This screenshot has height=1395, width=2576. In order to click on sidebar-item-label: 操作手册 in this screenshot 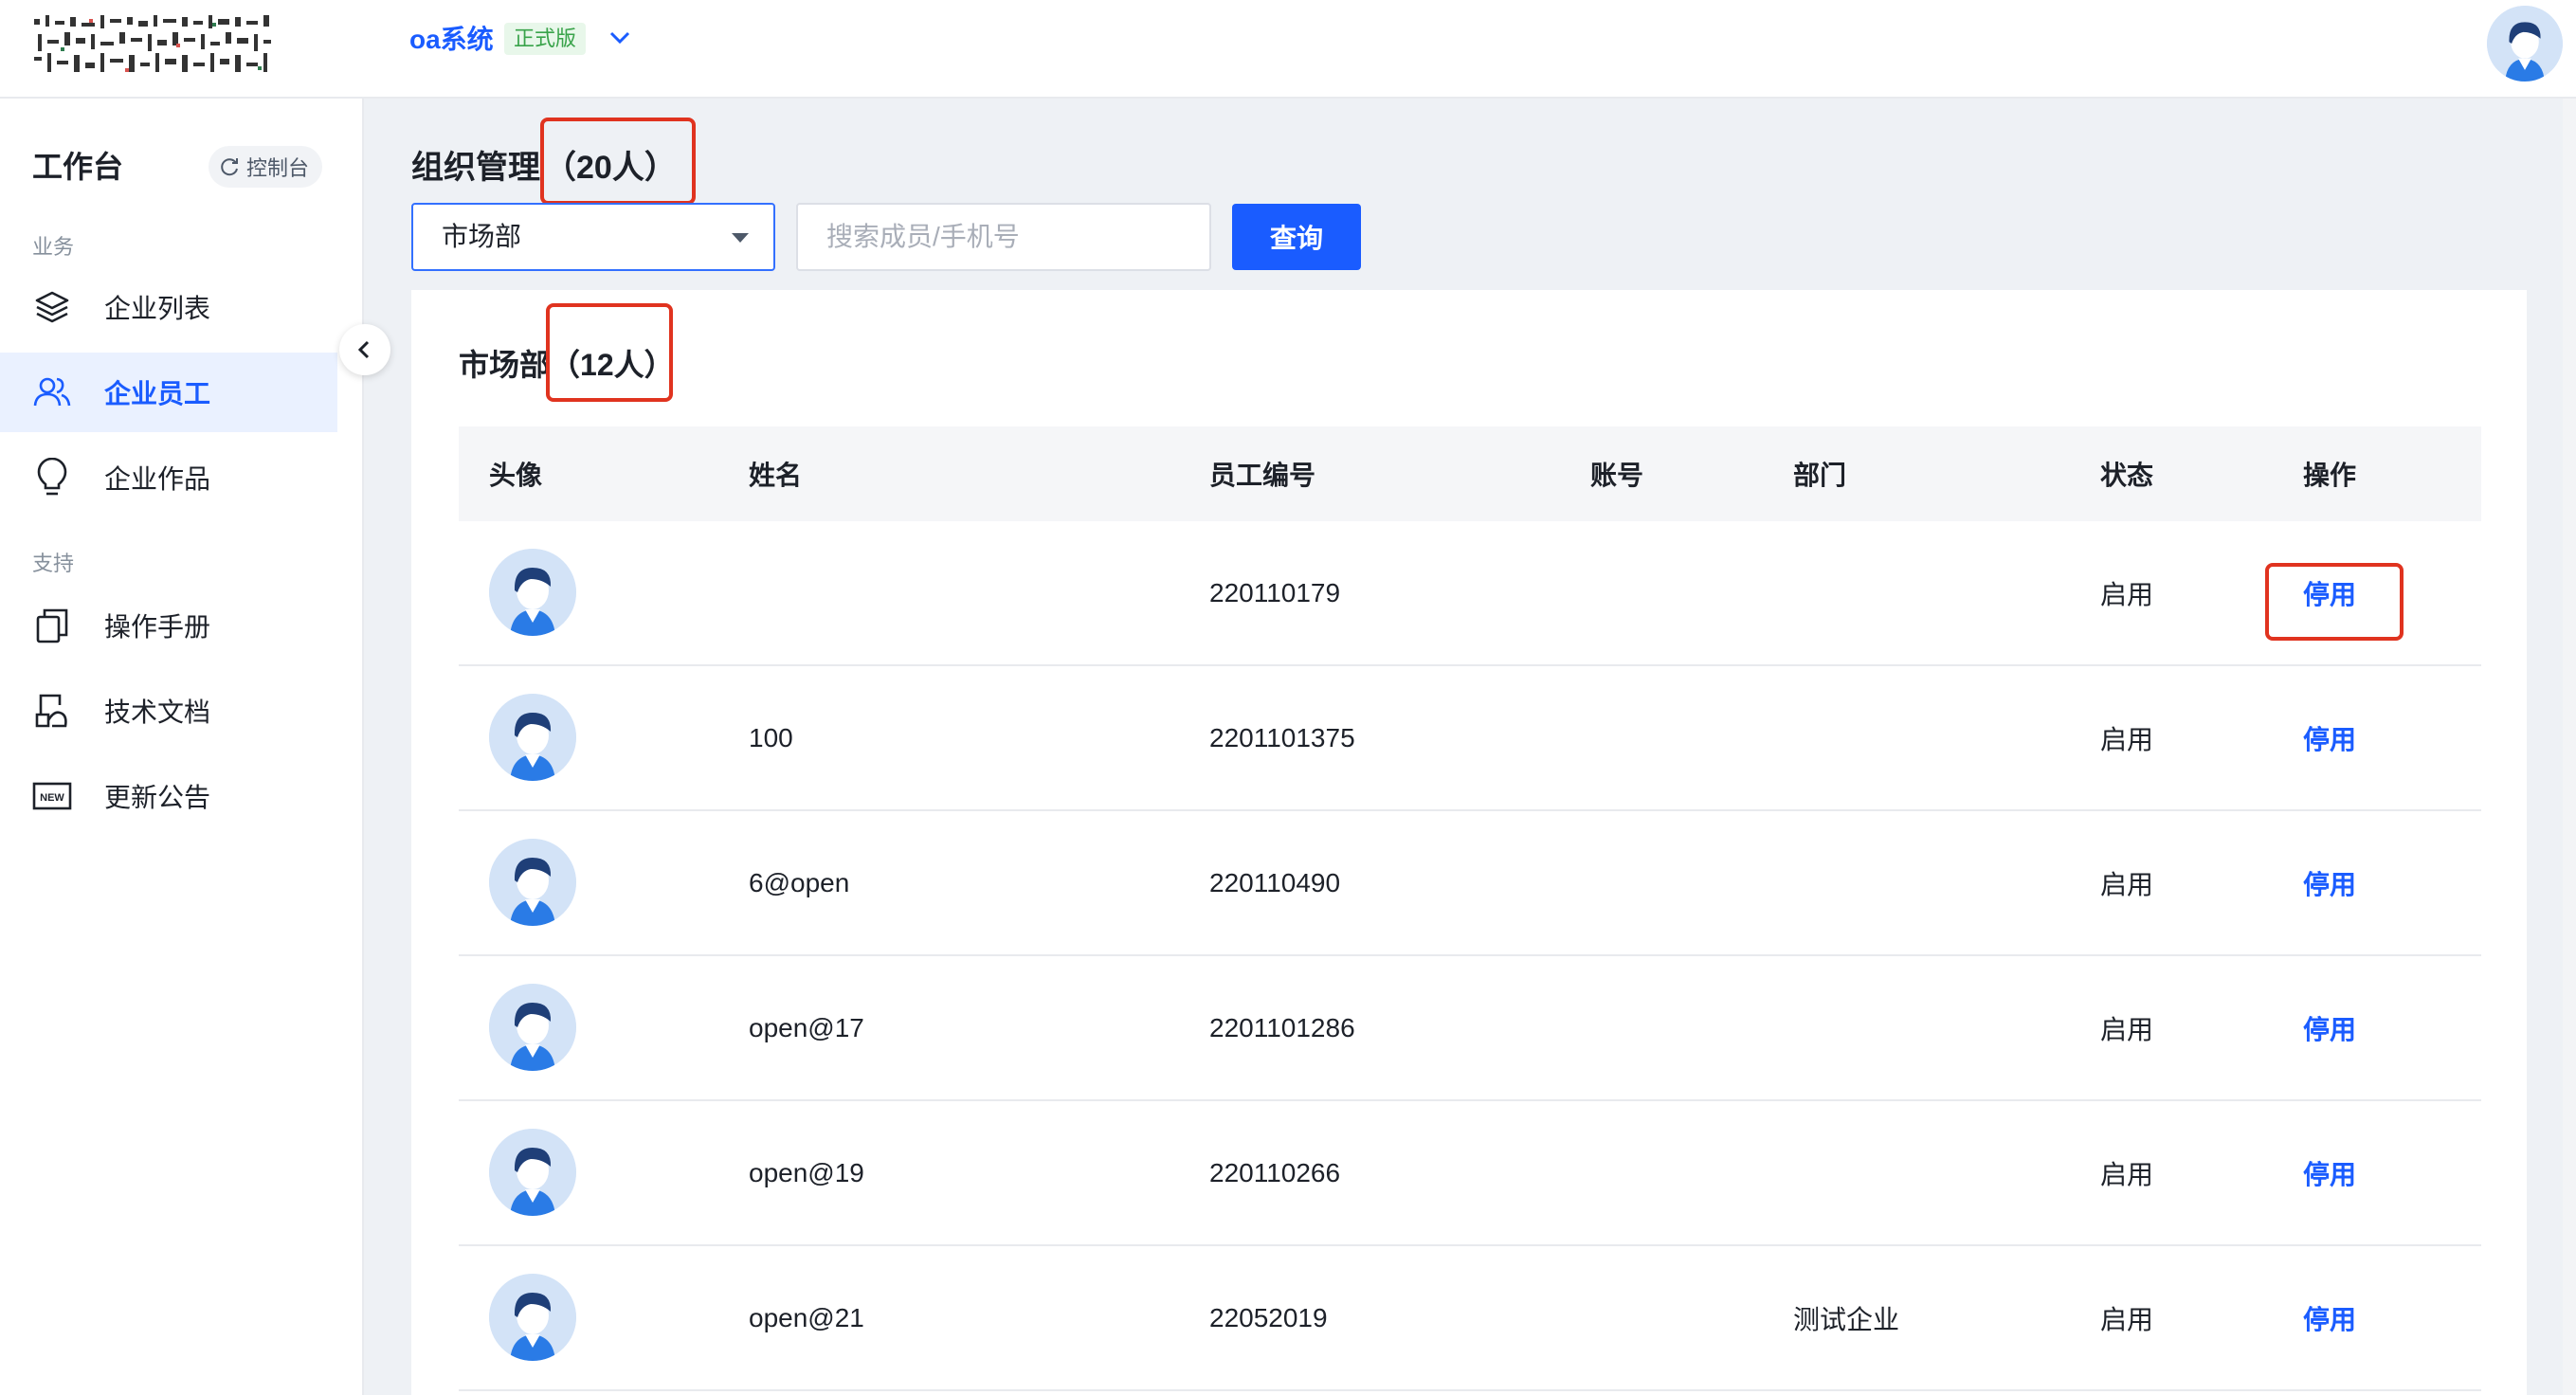, I will do `click(157, 627)`.